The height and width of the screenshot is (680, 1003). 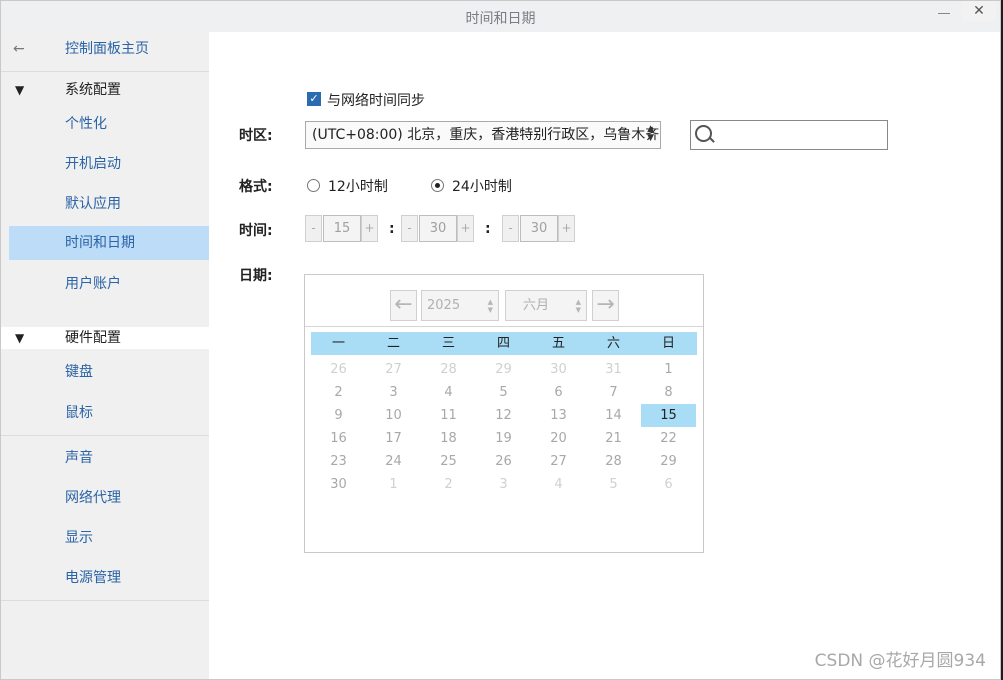 What do you see at coordinates (444, 305) in the screenshot?
I see `year-value: 2025` at bounding box center [444, 305].